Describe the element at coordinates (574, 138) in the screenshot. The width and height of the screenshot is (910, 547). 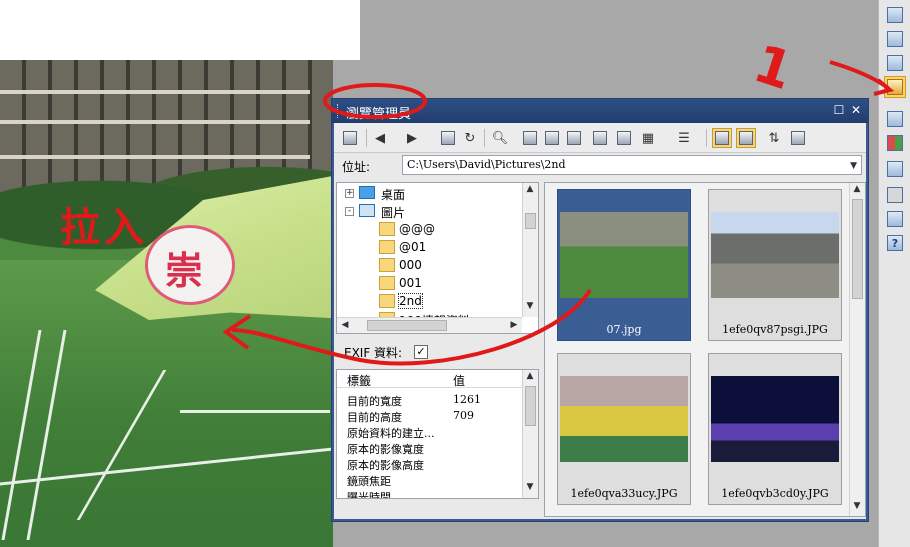
I see `print-icon` at that location.